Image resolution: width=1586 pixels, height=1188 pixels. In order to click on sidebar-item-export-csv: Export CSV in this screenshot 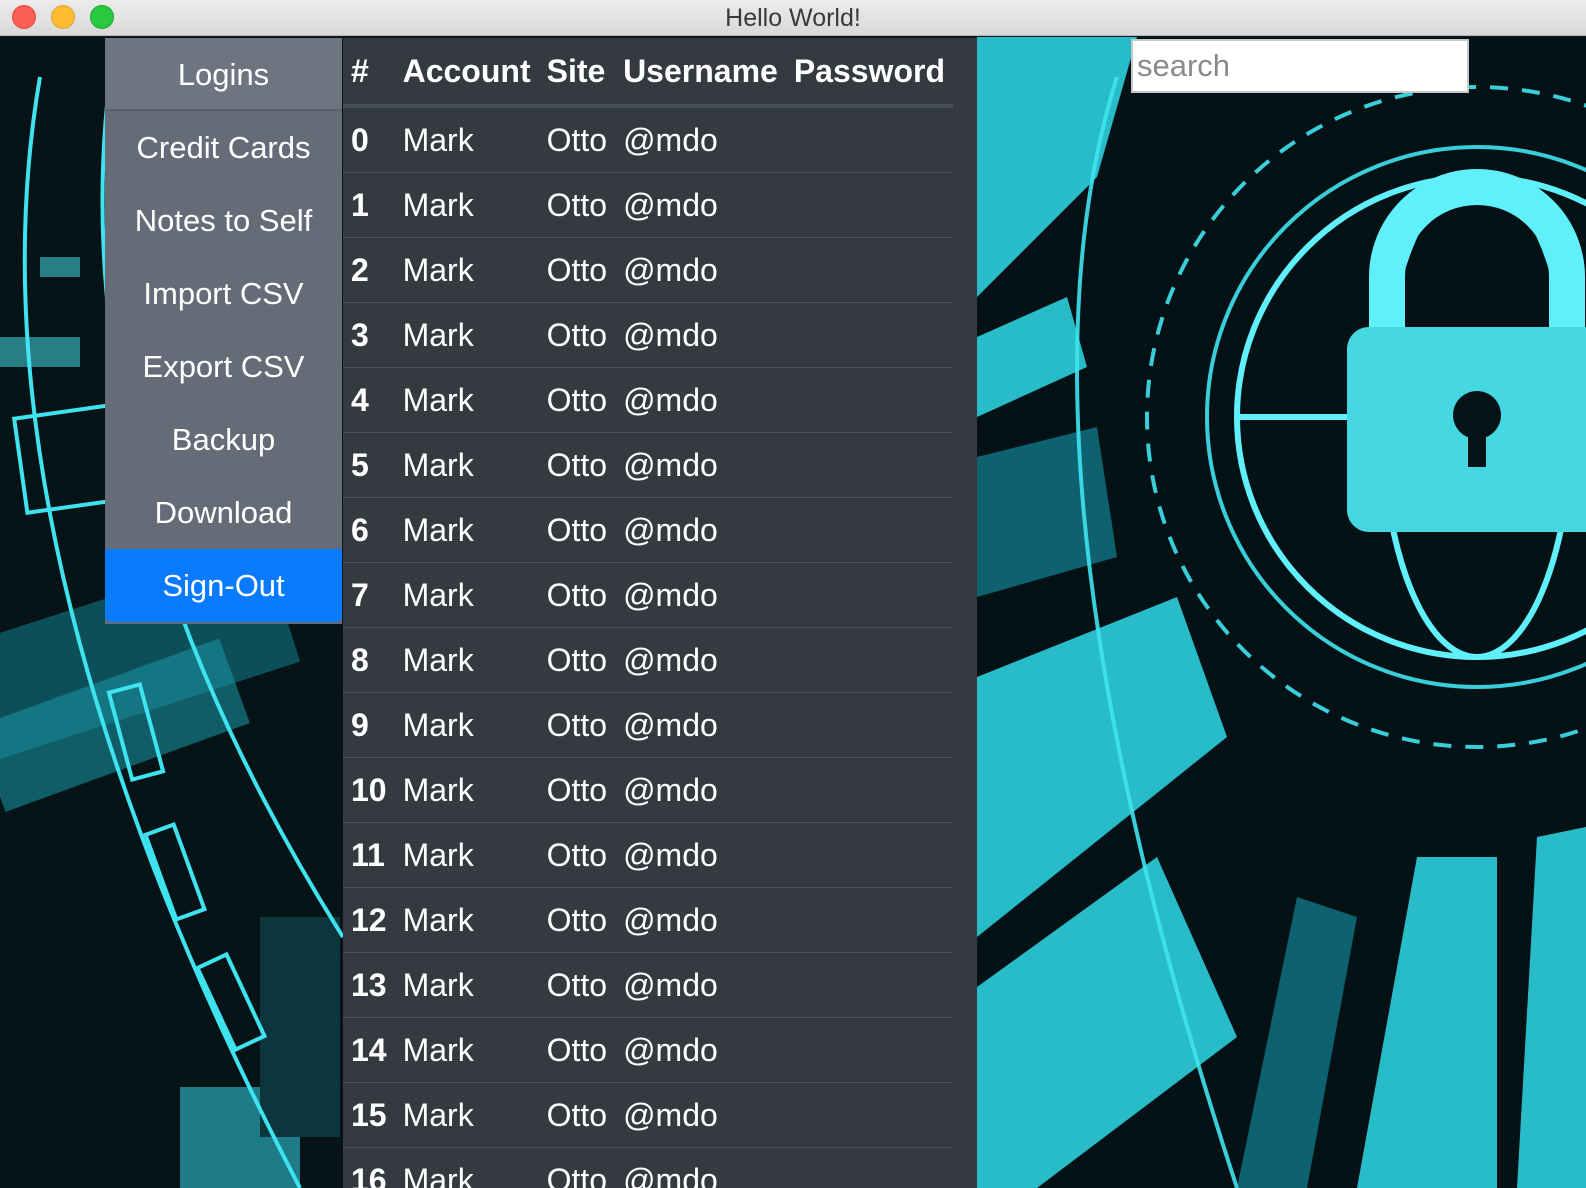, I will do `click(223, 366)`.